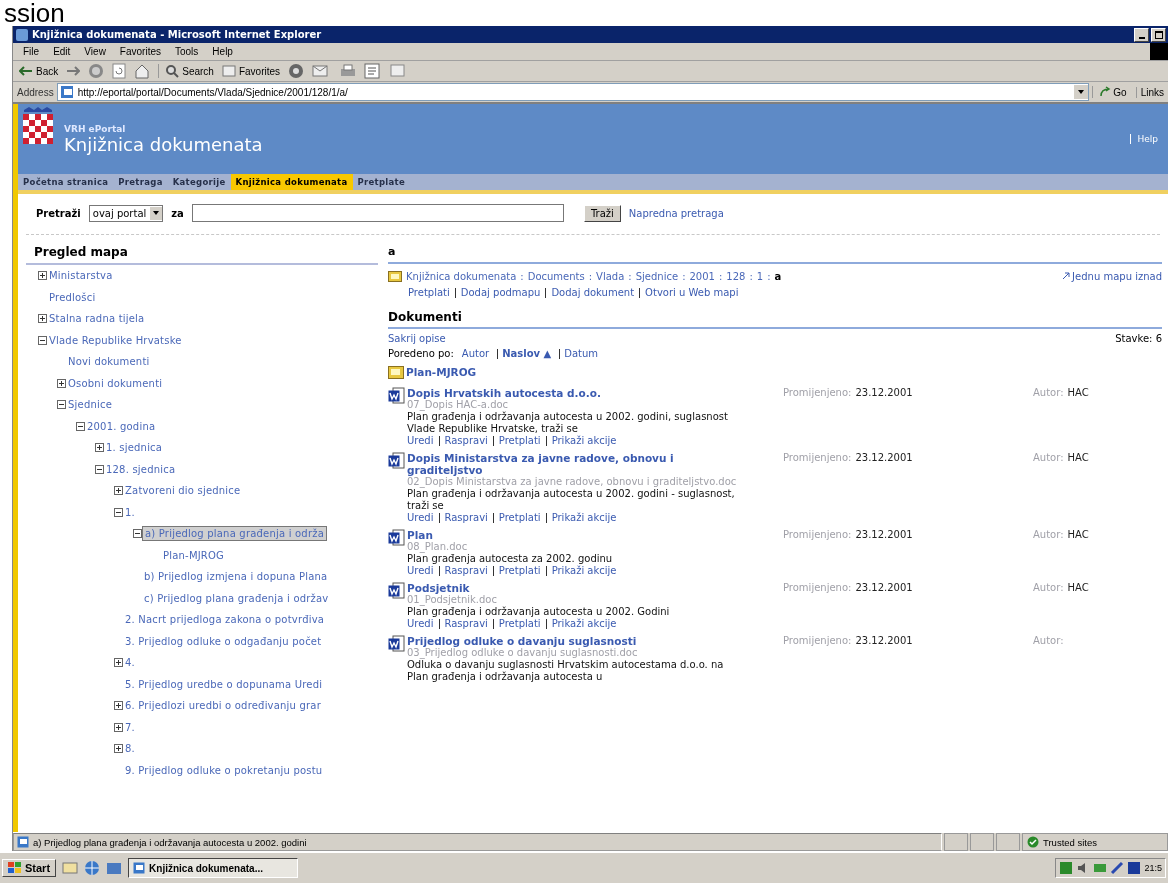 This screenshot has width=1168, height=883. What do you see at coordinates (130, 663) in the screenshot?
I see `tree-item: 4.` at bounding box center [130, 663].